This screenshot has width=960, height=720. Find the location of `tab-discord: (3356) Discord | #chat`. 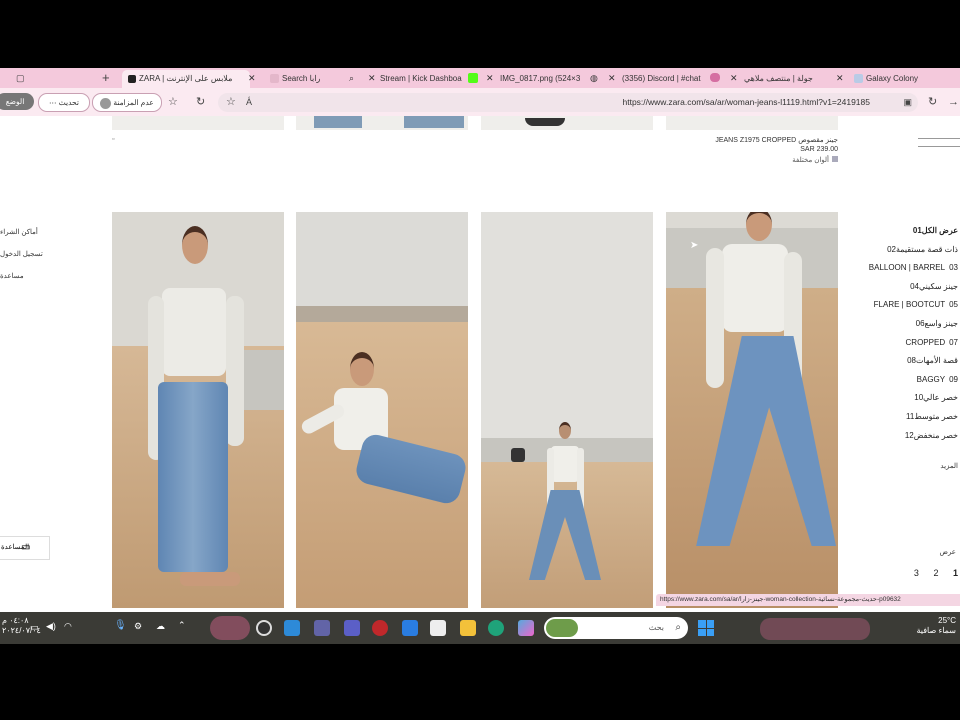

tab-discord: (3356) Discord | #chat is located at coordinates (663, 78).